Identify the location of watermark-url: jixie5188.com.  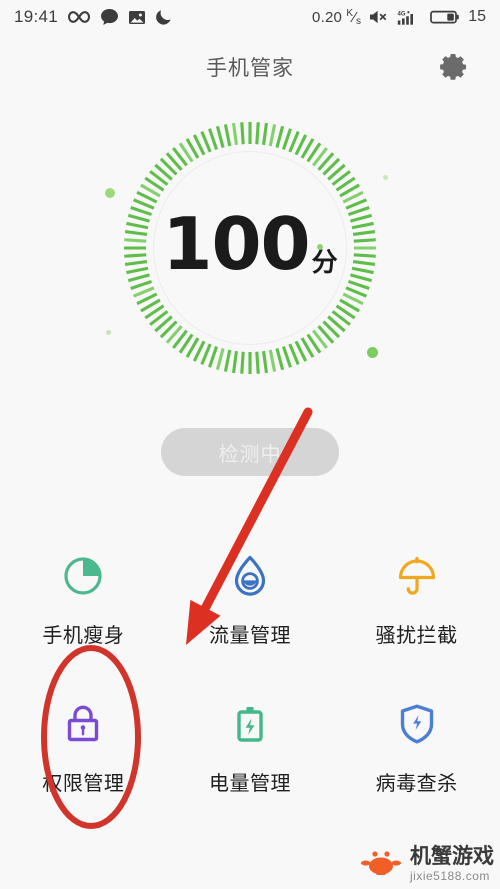
(450, 875).